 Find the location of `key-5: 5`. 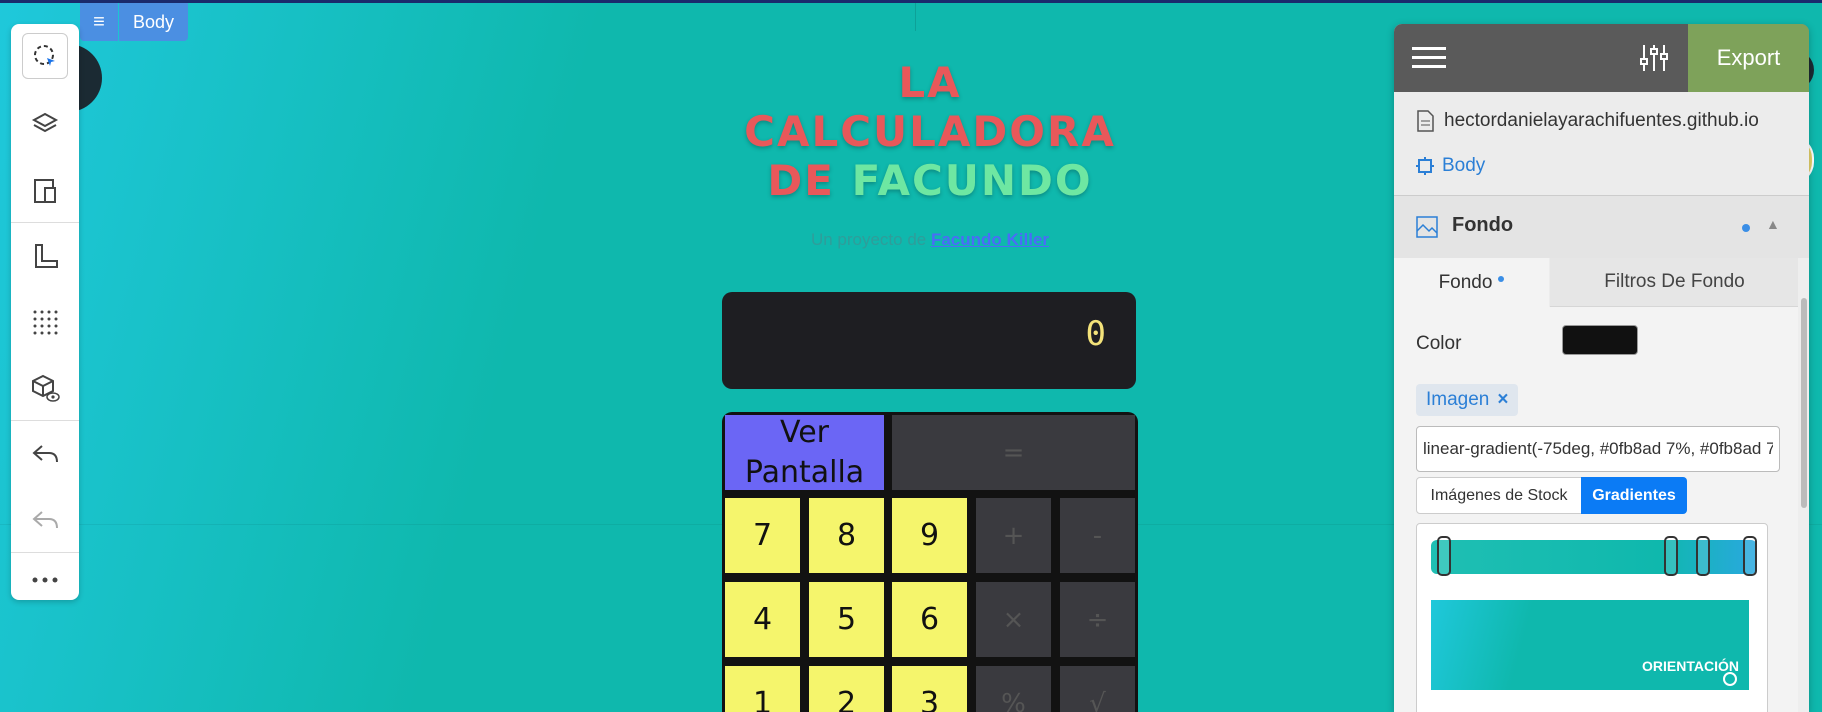

key-5: 5 is located at coordinates (846, 619).